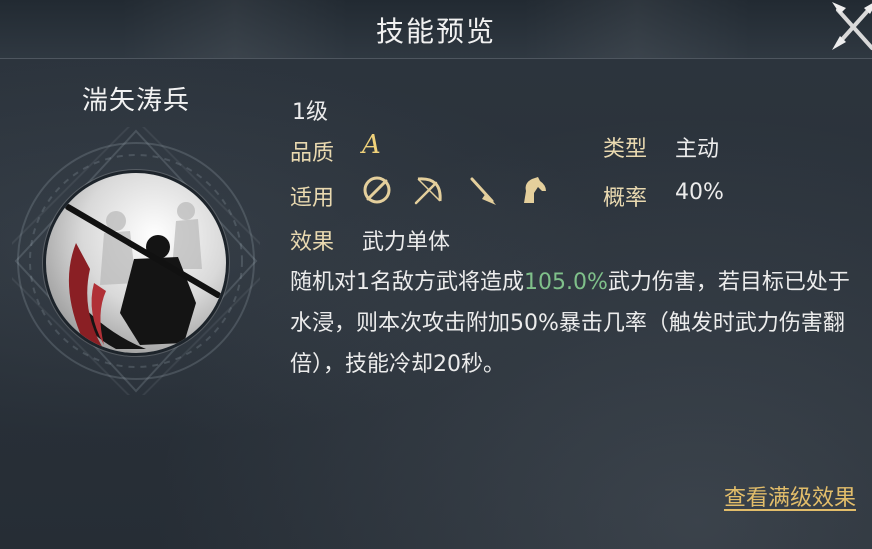 Image resolution: width=872 pixels, height=549 pixels. I want to click on title-bar: 技能预览, so click(436, 29).